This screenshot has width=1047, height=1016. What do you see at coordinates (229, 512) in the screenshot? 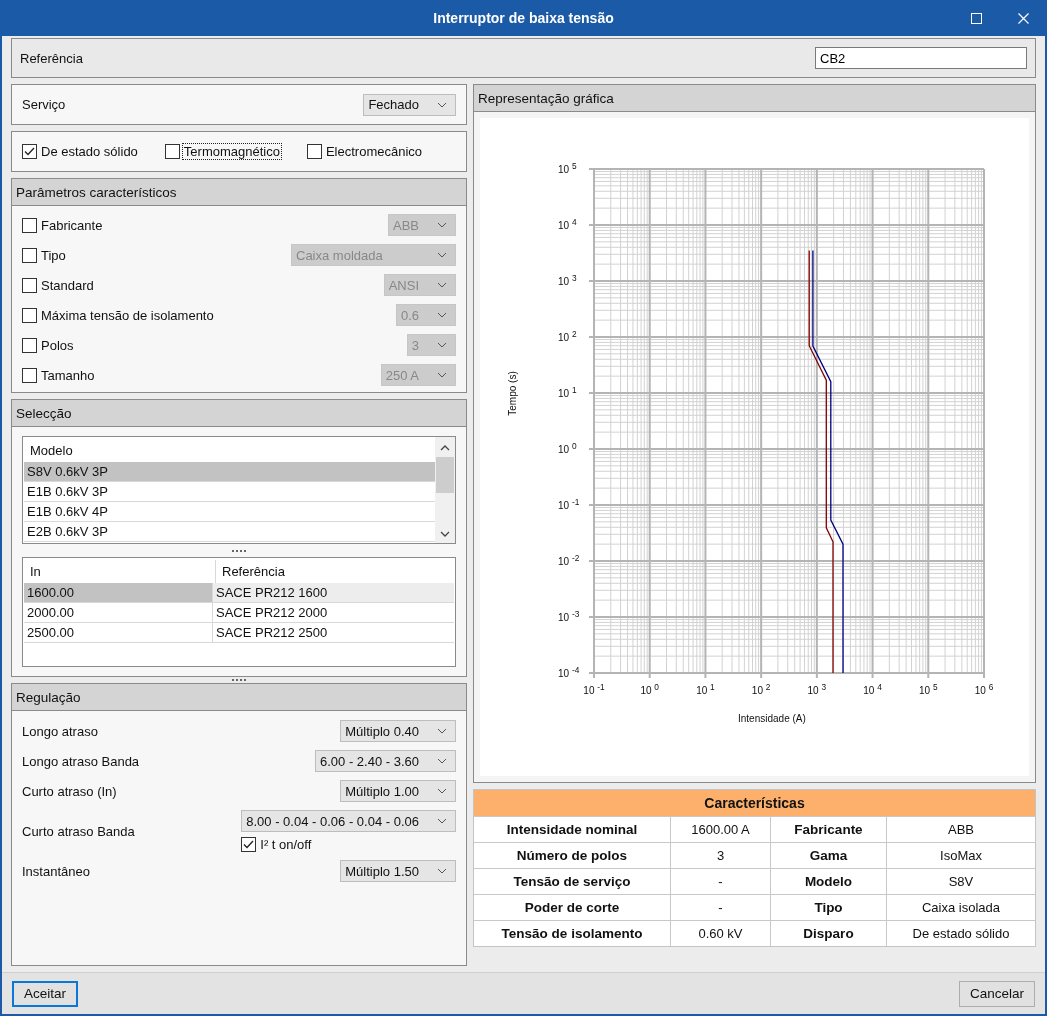
I see `list-item: E1B 0.6kV 4P` at bounding box center [229, 512].